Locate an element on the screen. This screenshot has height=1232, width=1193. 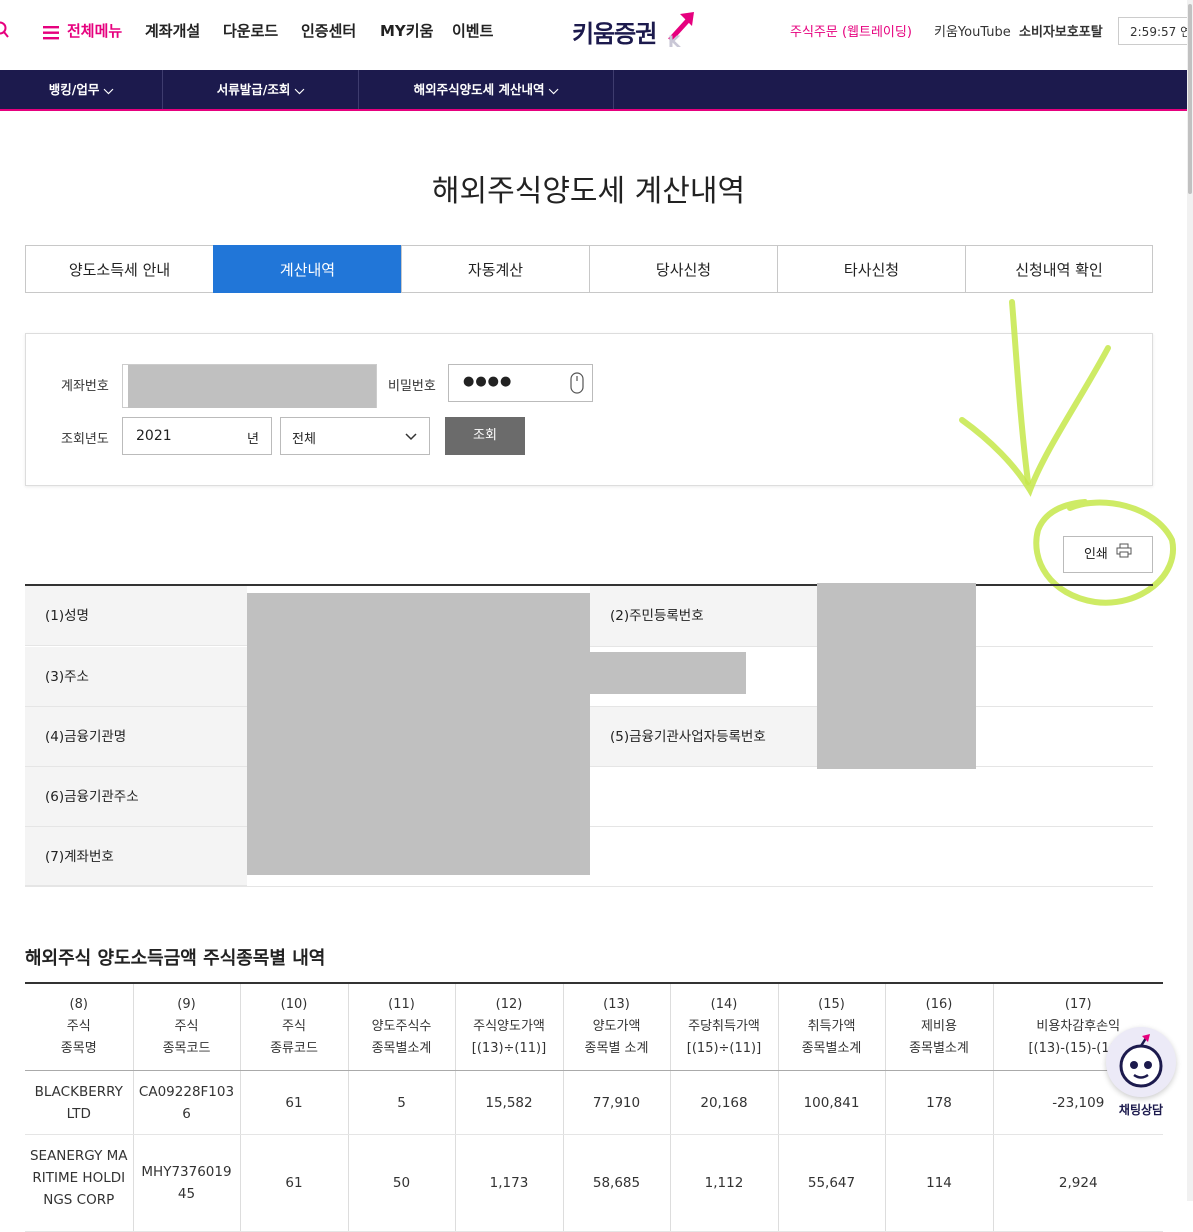
cell-expenses: 178 is located at coordinates (938, 1102).